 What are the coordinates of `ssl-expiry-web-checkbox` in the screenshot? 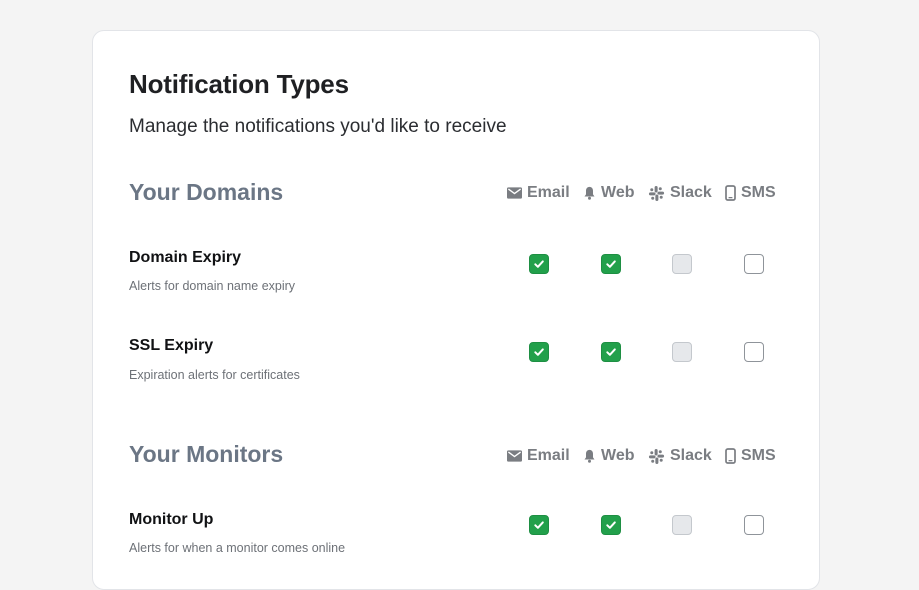 It's located at (611, 352).